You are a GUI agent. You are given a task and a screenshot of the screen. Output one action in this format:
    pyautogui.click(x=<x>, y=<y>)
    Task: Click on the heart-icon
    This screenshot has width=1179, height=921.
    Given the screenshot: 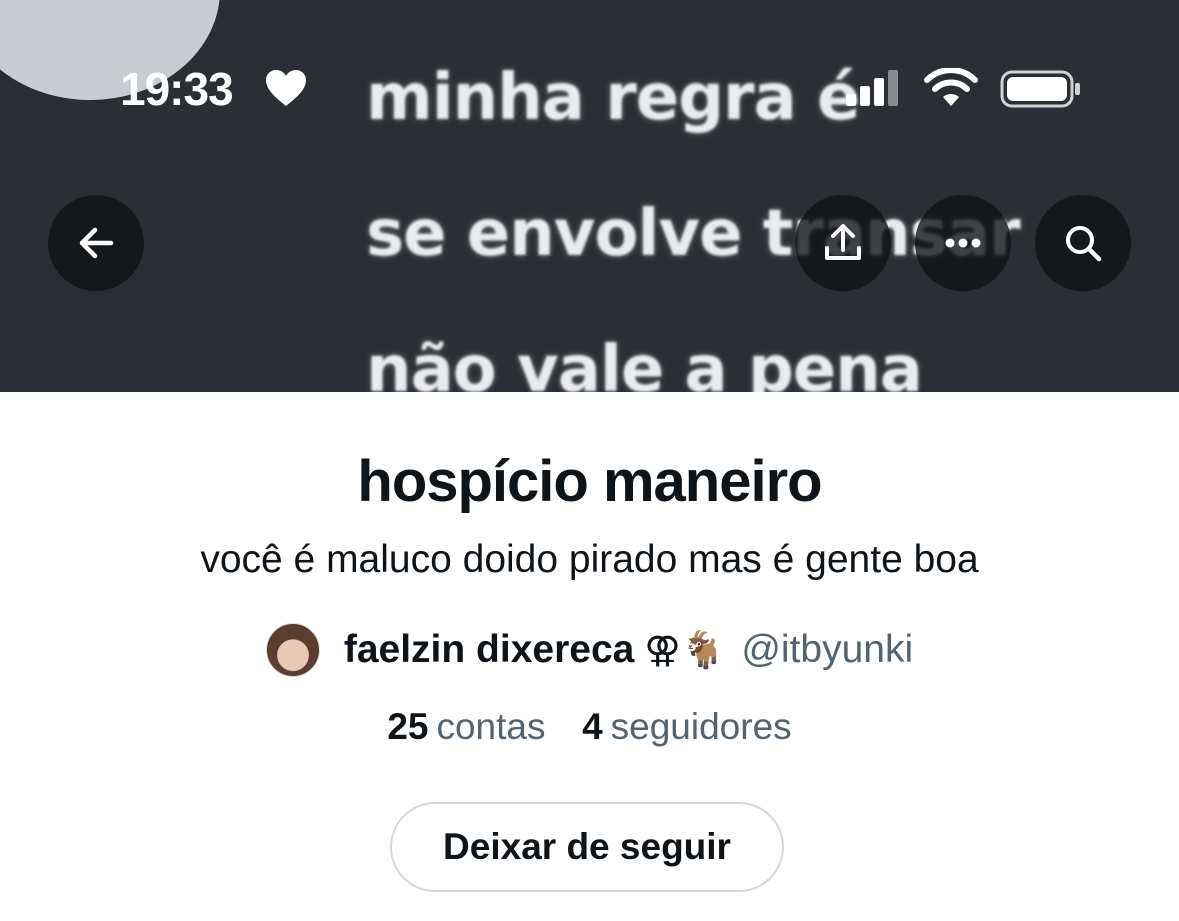 What is the action you would take?
    pyautogui.click(x=286, y=88)
    